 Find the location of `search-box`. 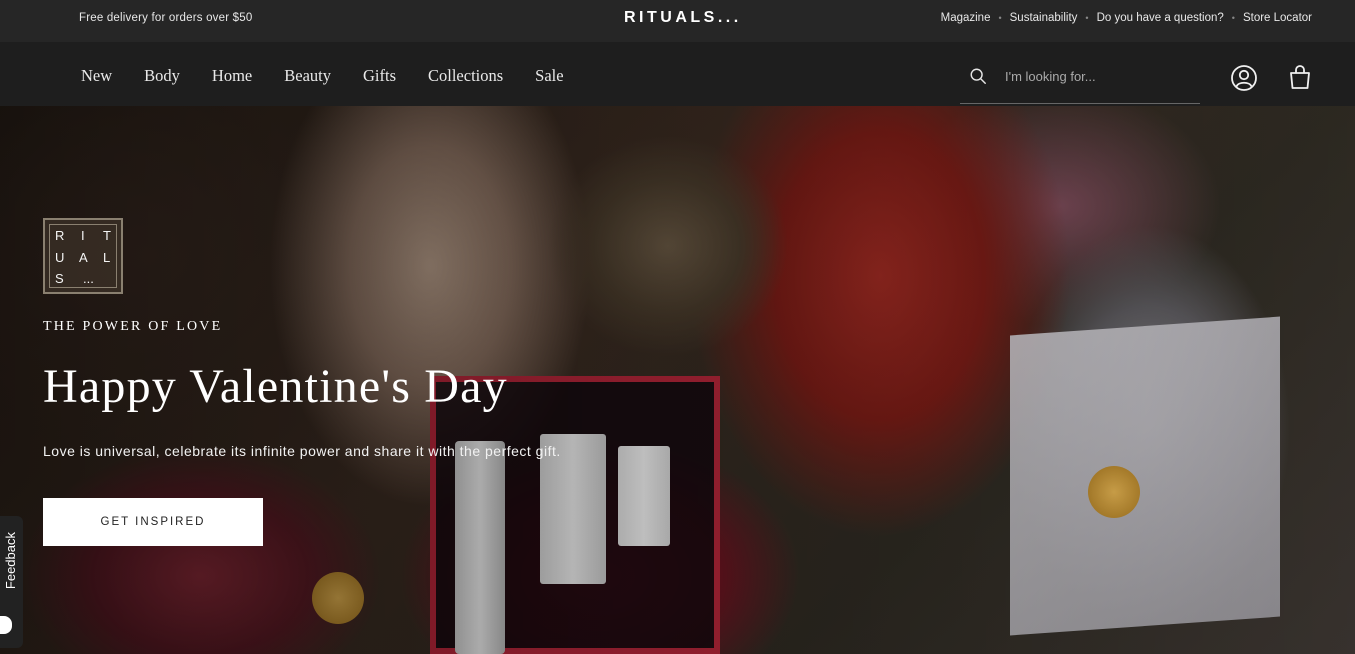

search-box is located at coordinates (1080, 80).